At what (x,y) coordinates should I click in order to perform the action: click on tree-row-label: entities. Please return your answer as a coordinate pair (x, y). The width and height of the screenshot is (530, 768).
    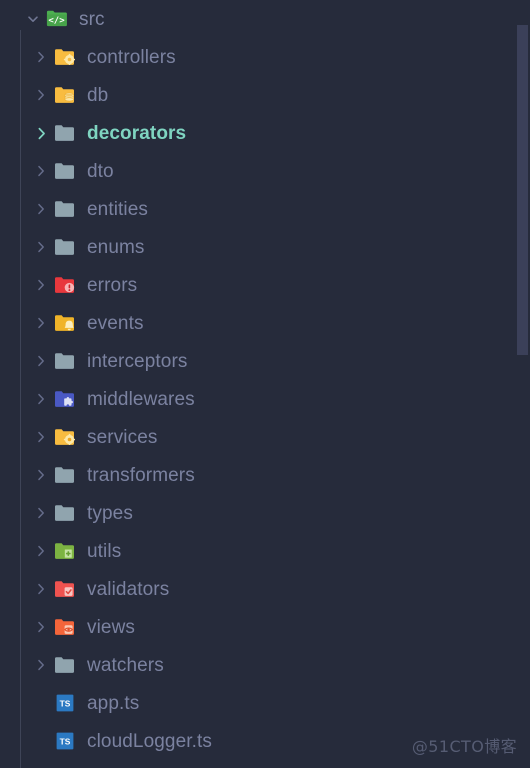
    Looking at the image, I should click on (118, 209).